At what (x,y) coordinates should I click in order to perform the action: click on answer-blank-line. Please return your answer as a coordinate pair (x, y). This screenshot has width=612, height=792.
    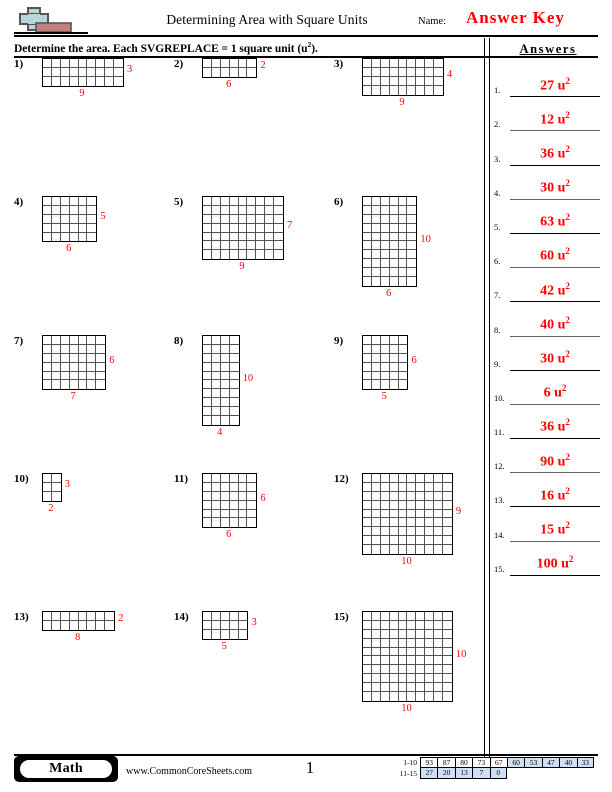
    Looking at the image, I should click on (555, 575).